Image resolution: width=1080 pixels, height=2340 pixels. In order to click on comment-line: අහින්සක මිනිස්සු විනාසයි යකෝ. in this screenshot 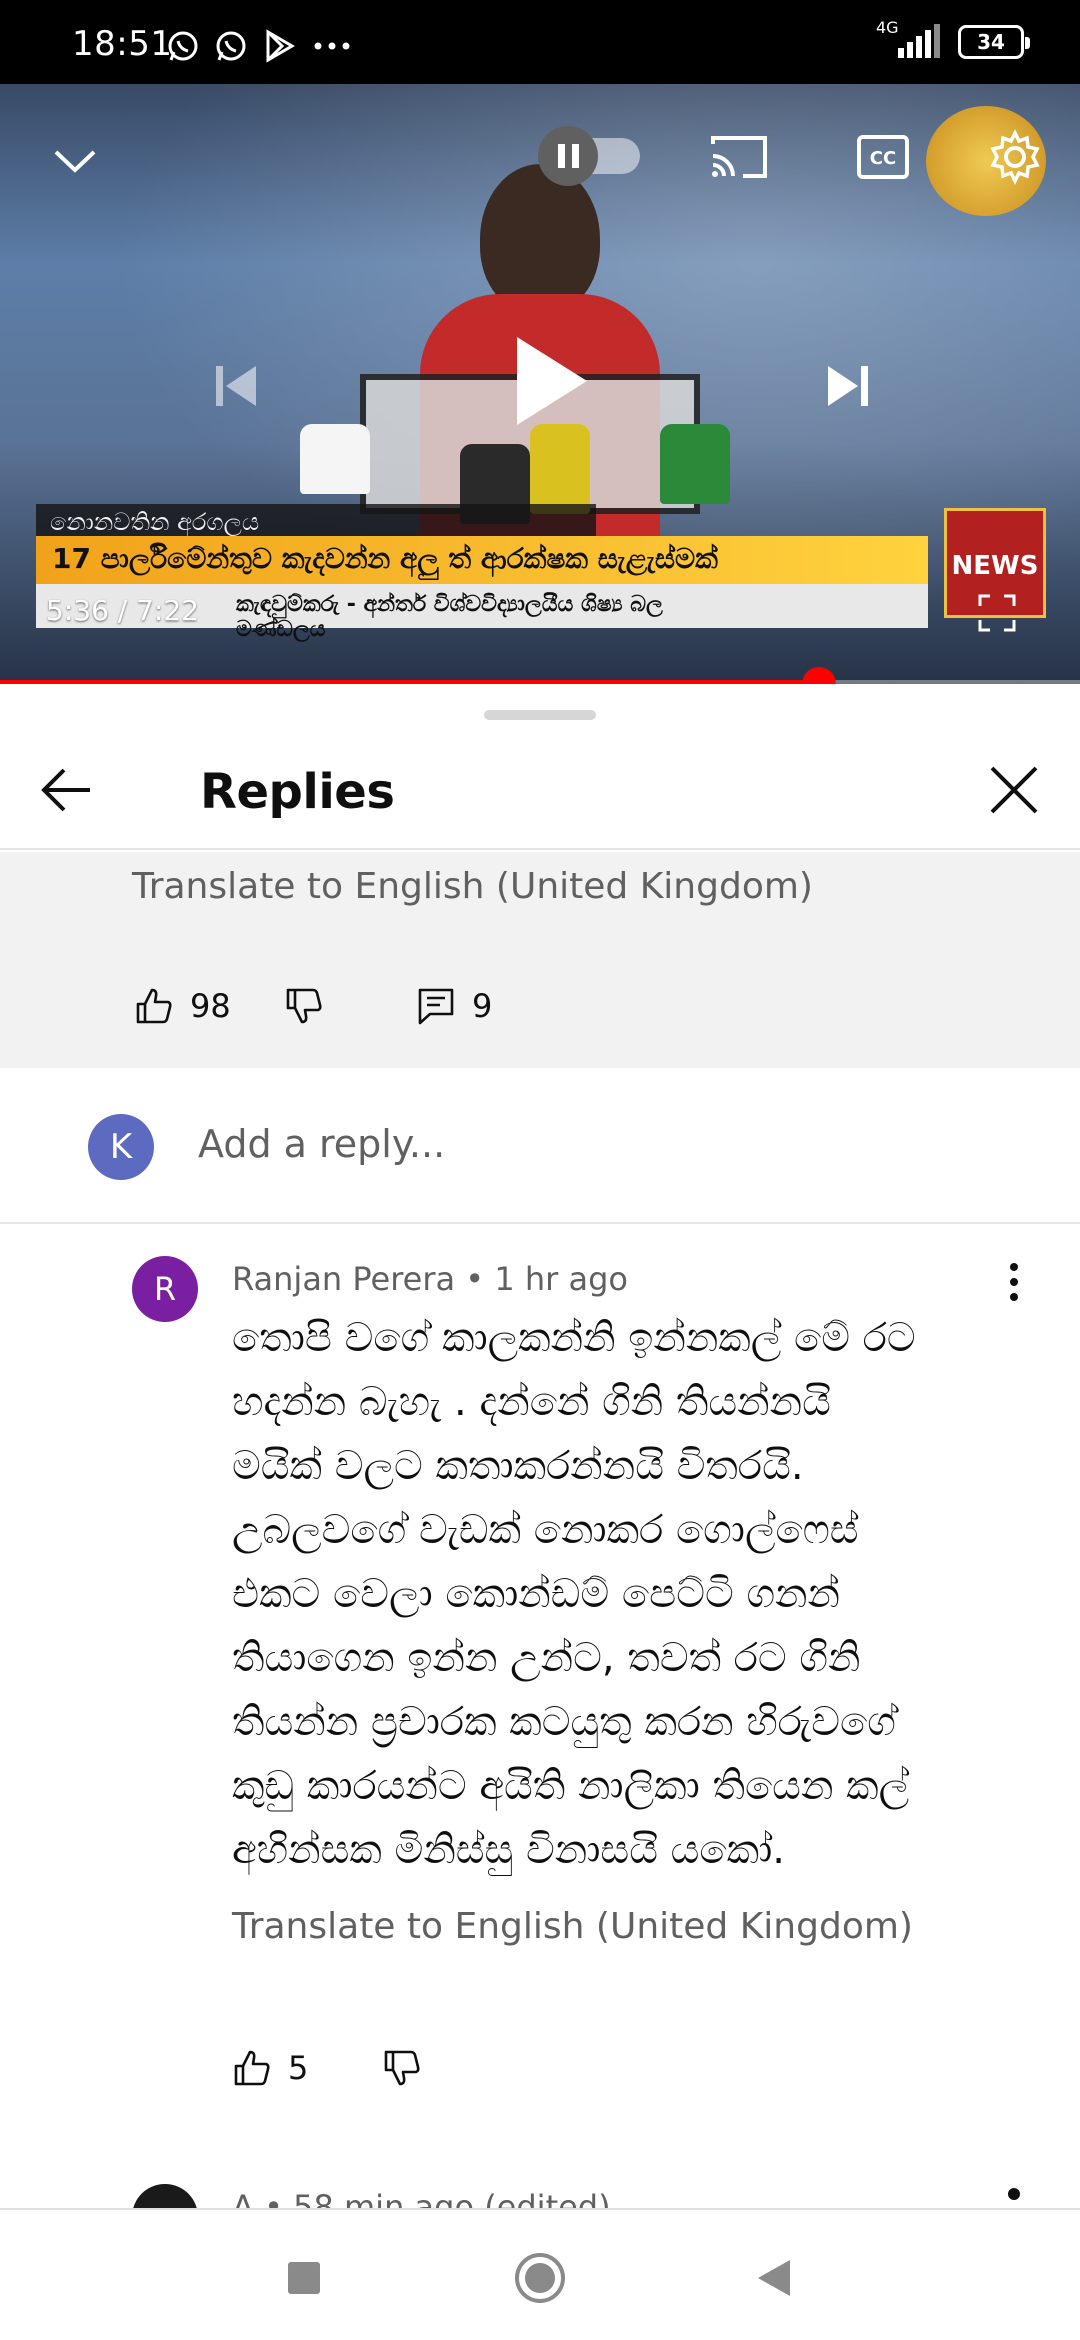, I will do `click(509, 1850)`.